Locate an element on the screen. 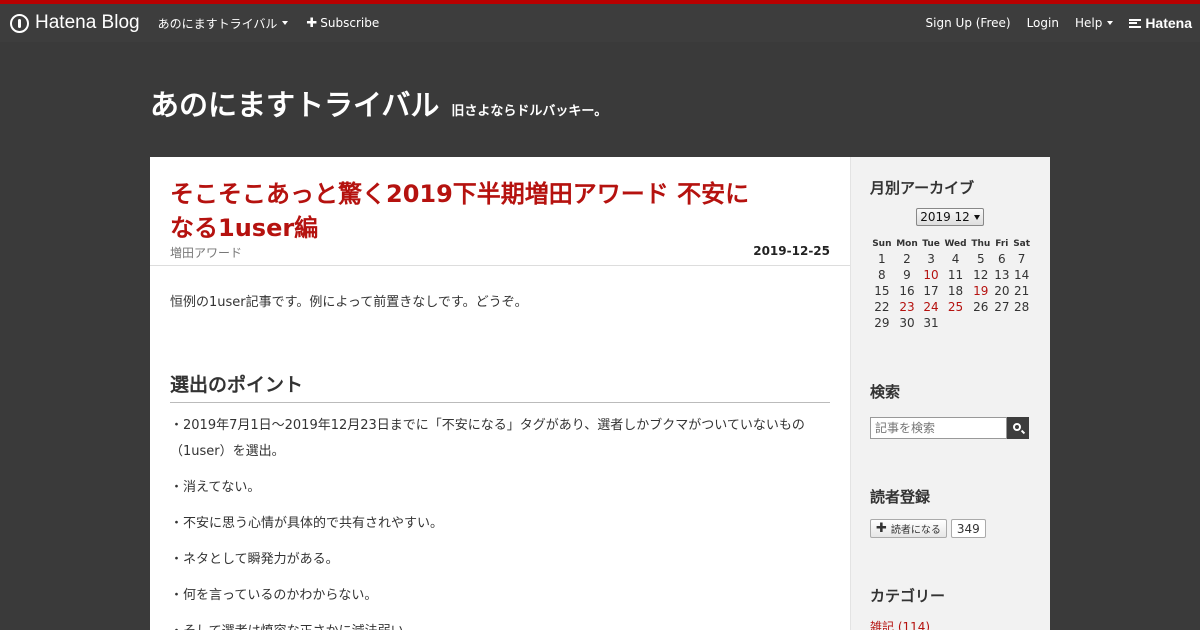 Image resolution: width=1200 pixels, height=630 pixels. subscribe-link: ✚ Subscribe is located at coordinates (342, 23).